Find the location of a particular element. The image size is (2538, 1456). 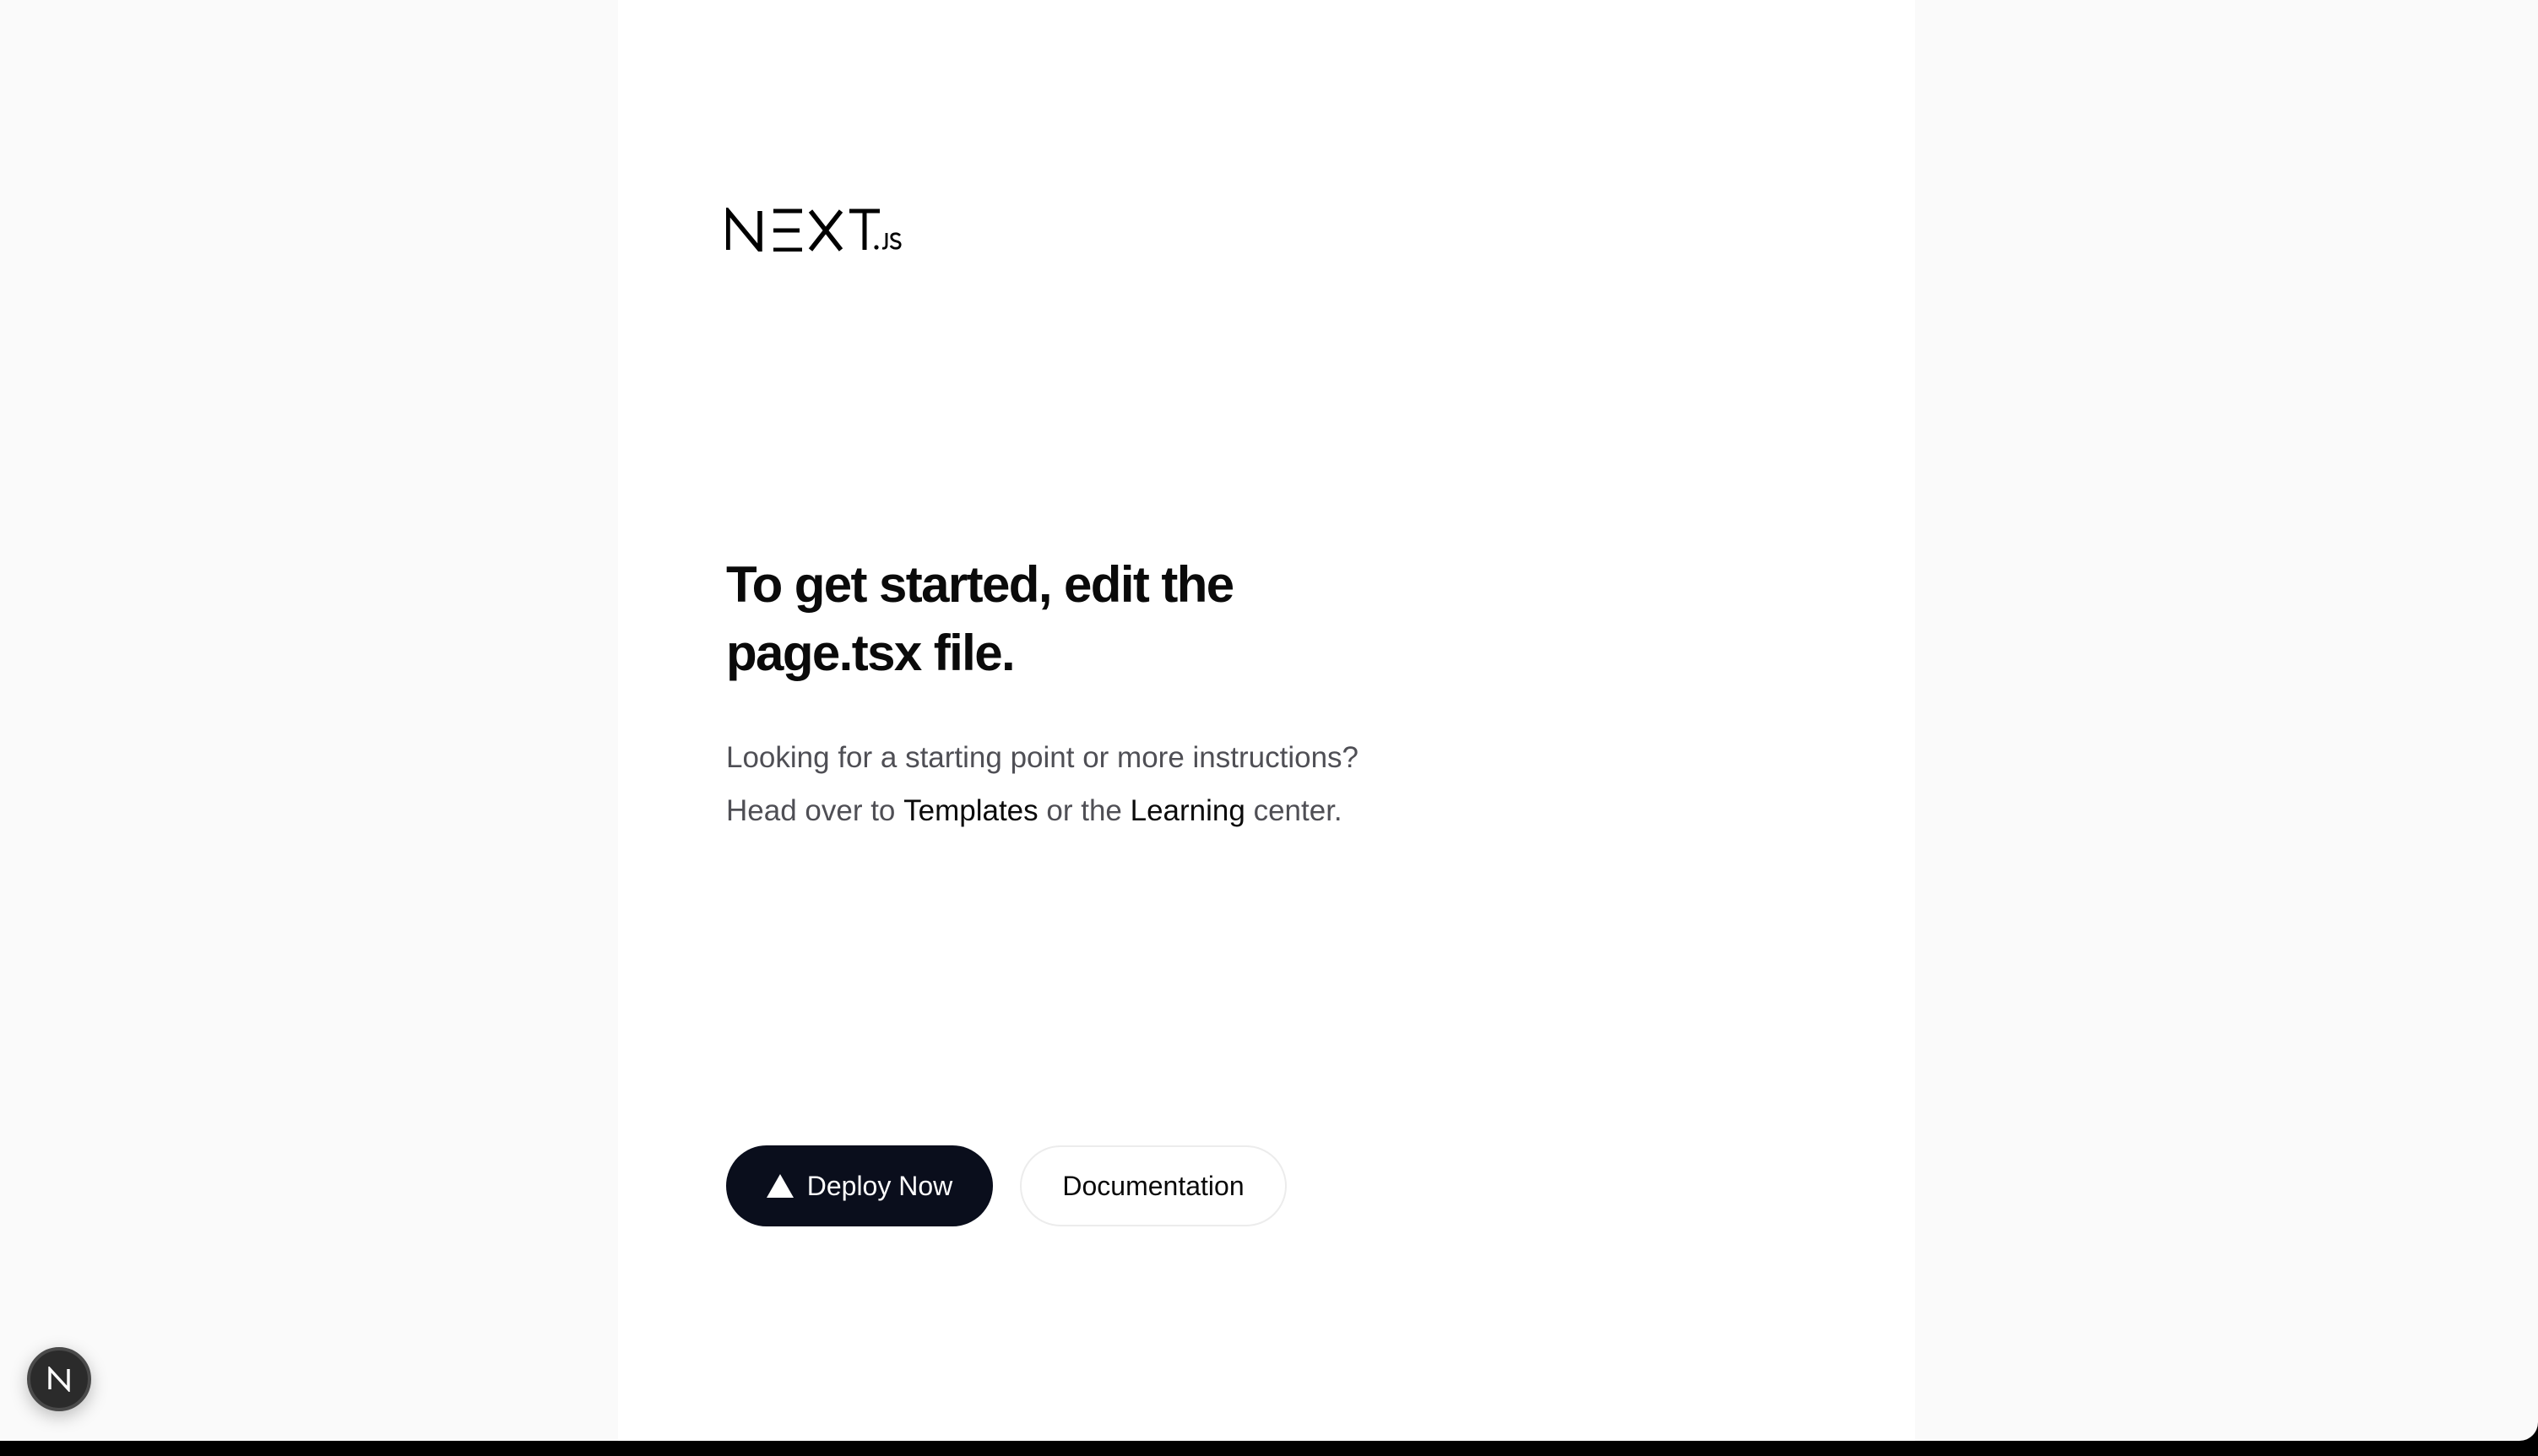

deploy-now-button: Deploy Now is located at coordinates (859, 1185).